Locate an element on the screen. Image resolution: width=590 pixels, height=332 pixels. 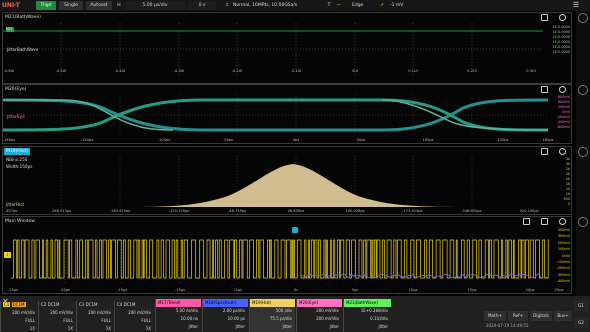
autoset-button: Autoset is located at coordinates (99, 5).